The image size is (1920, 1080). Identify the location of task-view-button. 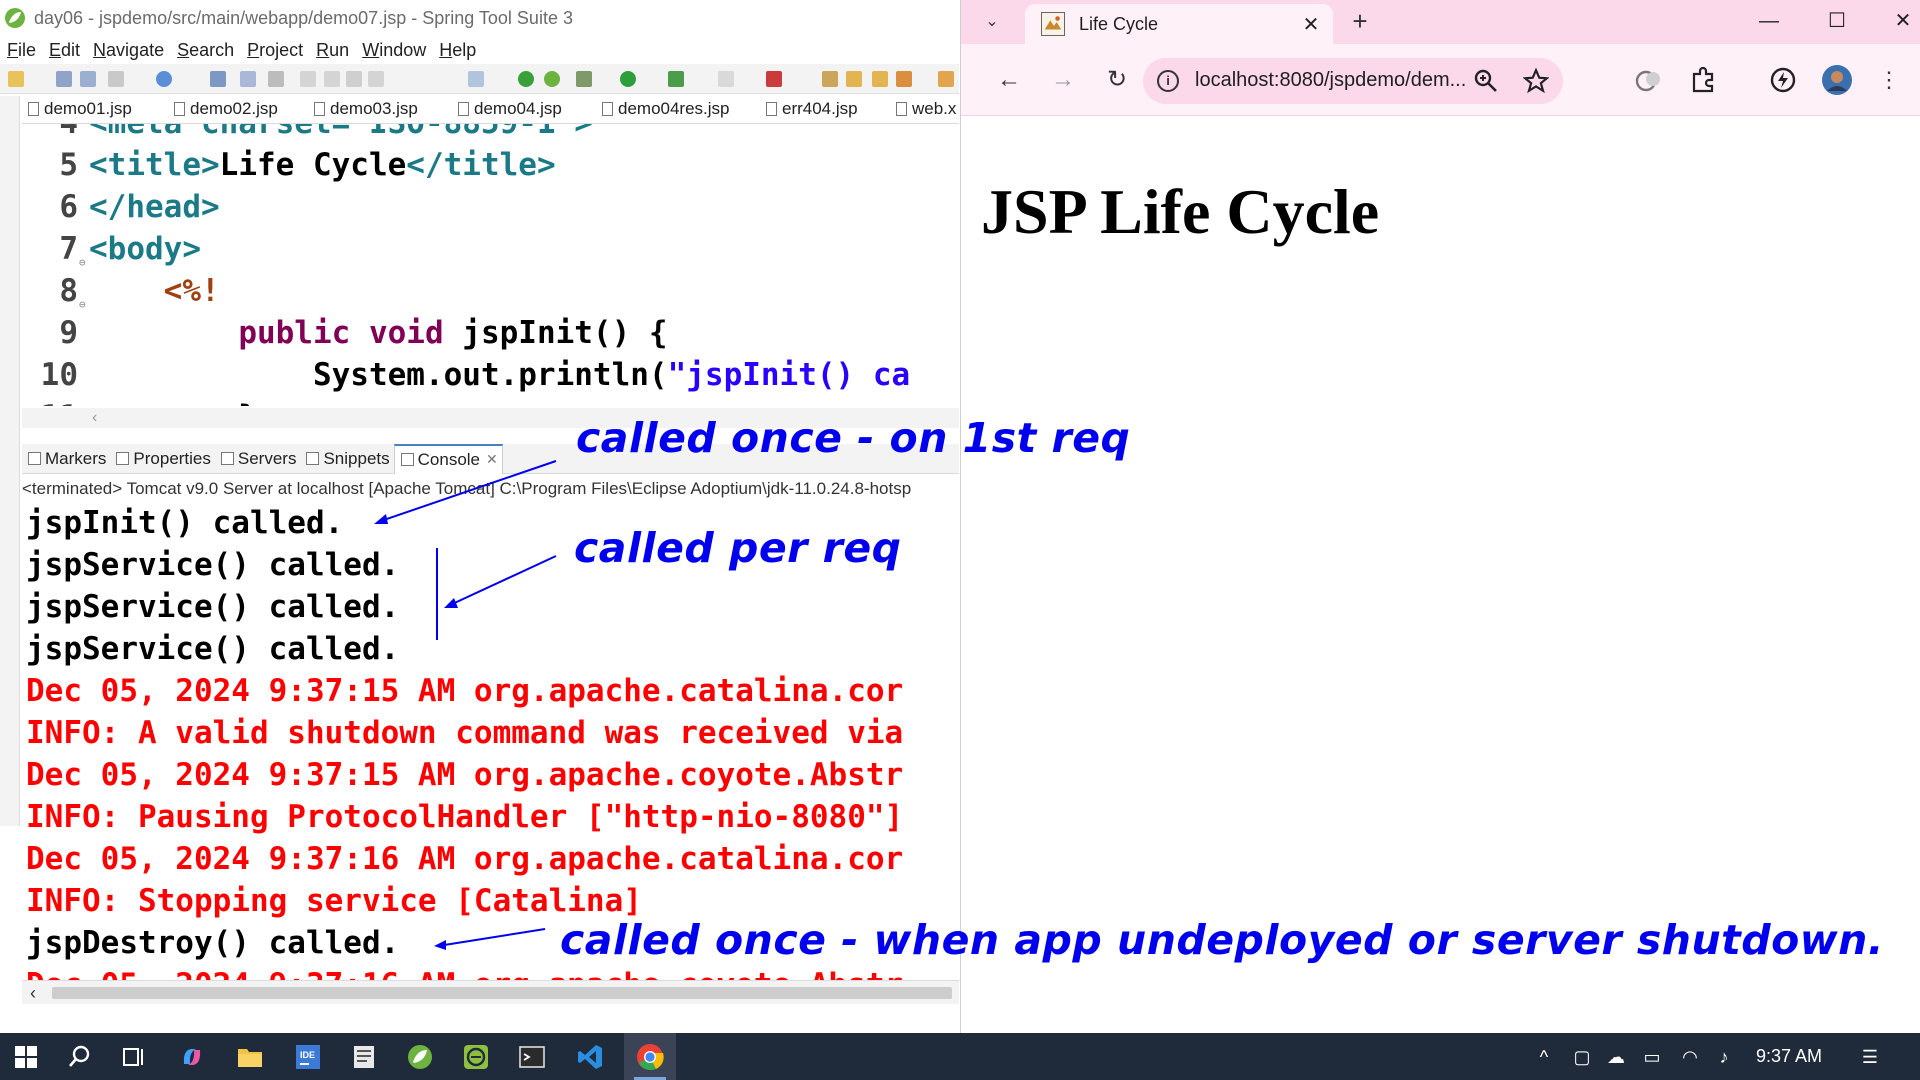
(134, 1056).